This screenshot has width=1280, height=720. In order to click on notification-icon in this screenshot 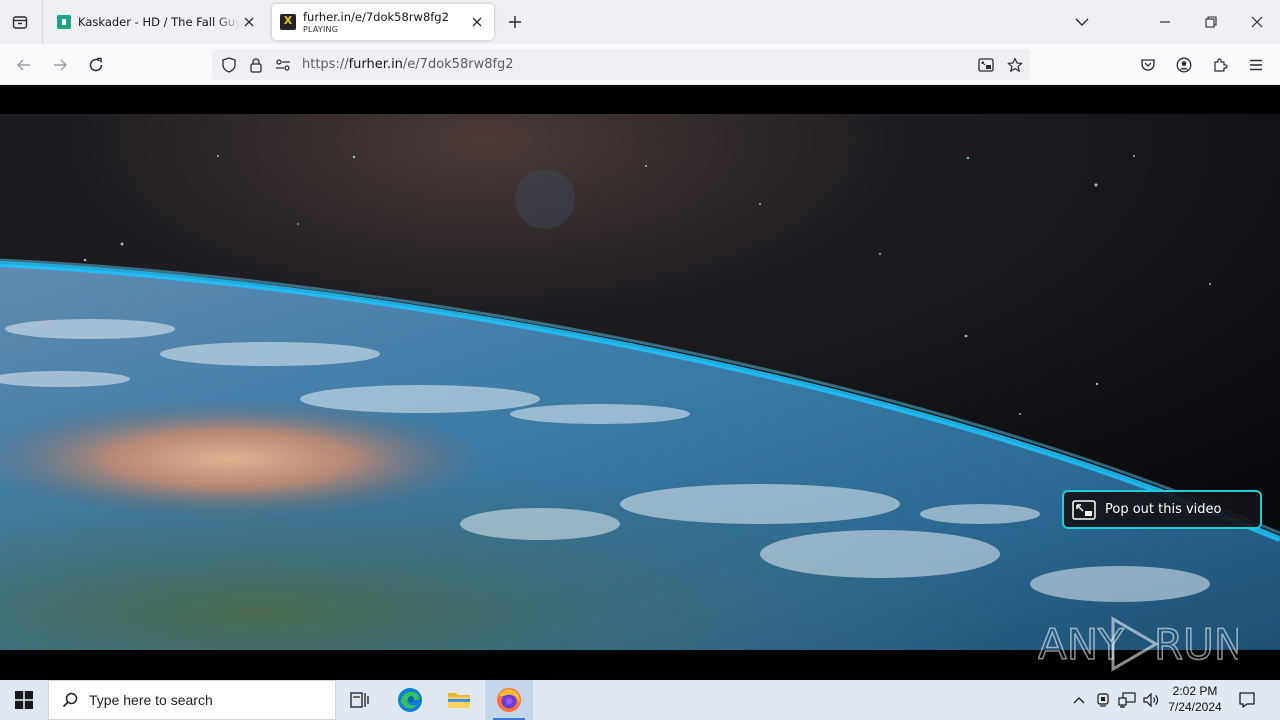, I will do `click(1247, 700)`.